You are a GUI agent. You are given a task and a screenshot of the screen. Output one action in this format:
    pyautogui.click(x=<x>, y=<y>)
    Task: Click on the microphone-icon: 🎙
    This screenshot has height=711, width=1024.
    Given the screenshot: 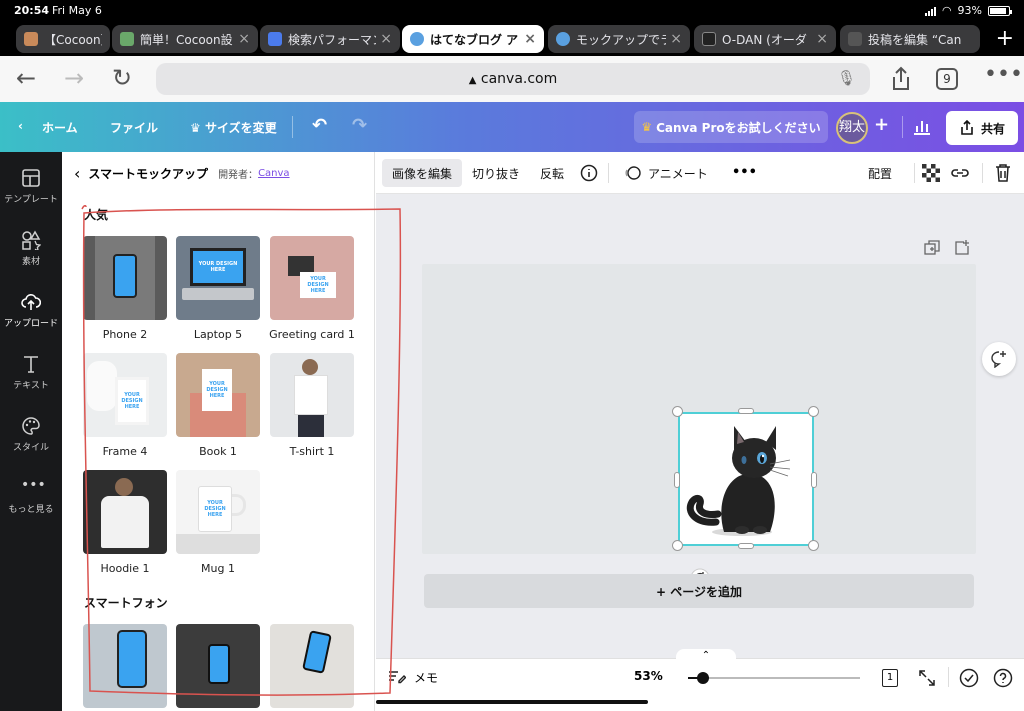 What is the action you would take?
    pyautogui.click(x=846, y=78)
    